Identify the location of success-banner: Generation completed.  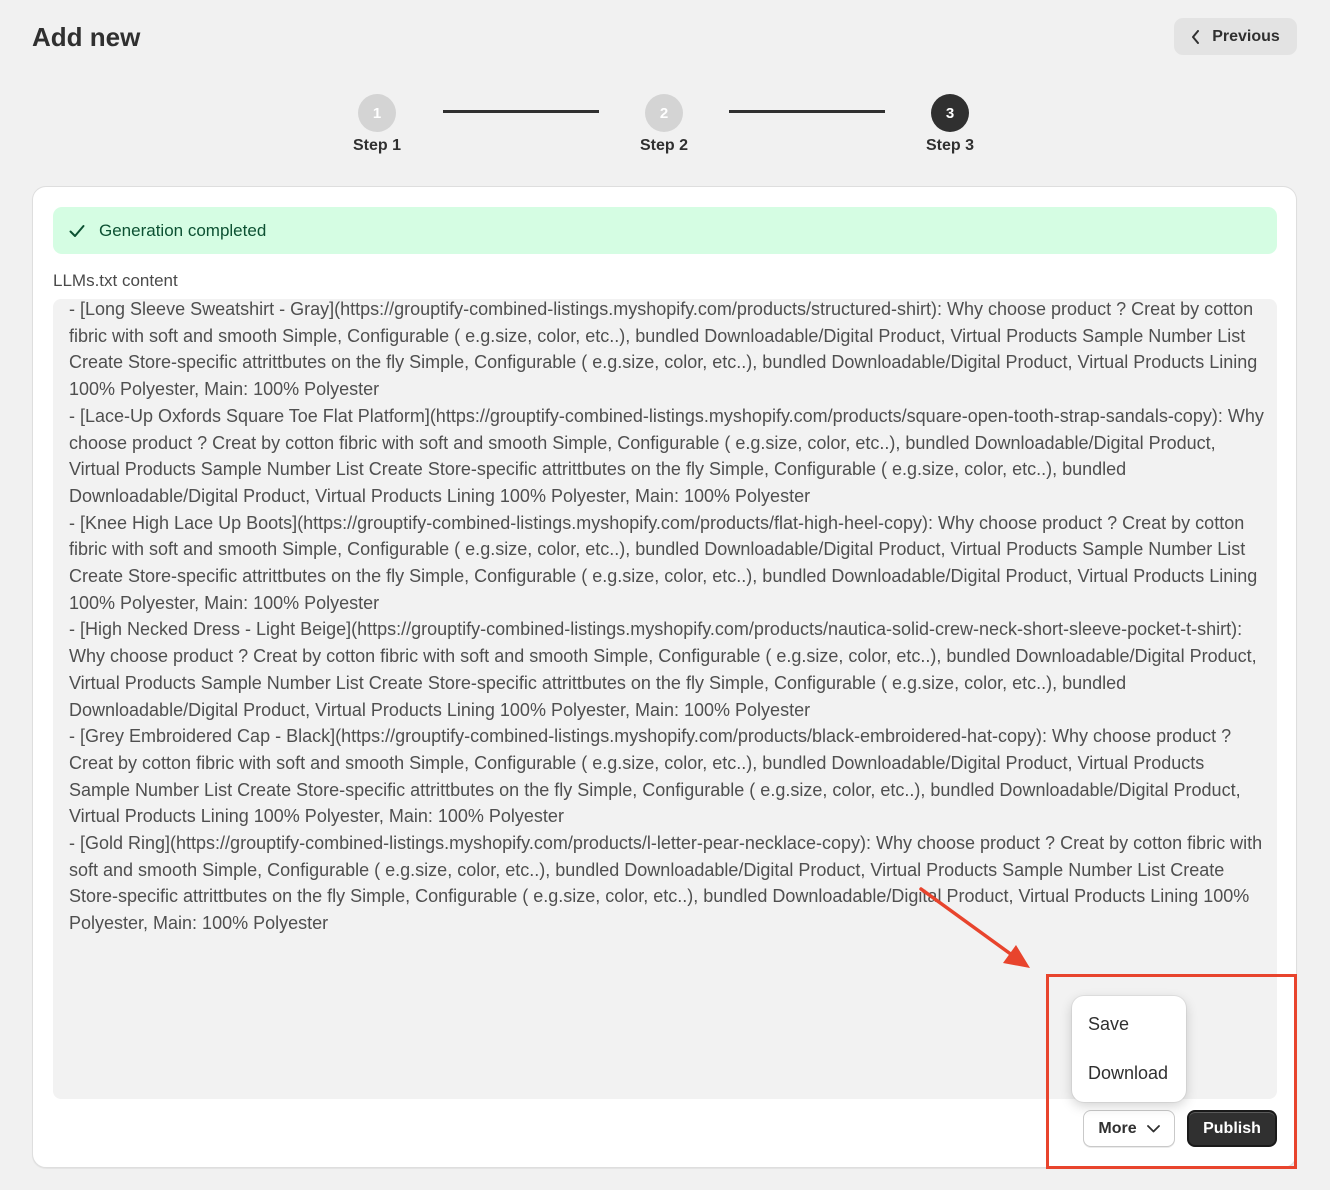
(665, 230).